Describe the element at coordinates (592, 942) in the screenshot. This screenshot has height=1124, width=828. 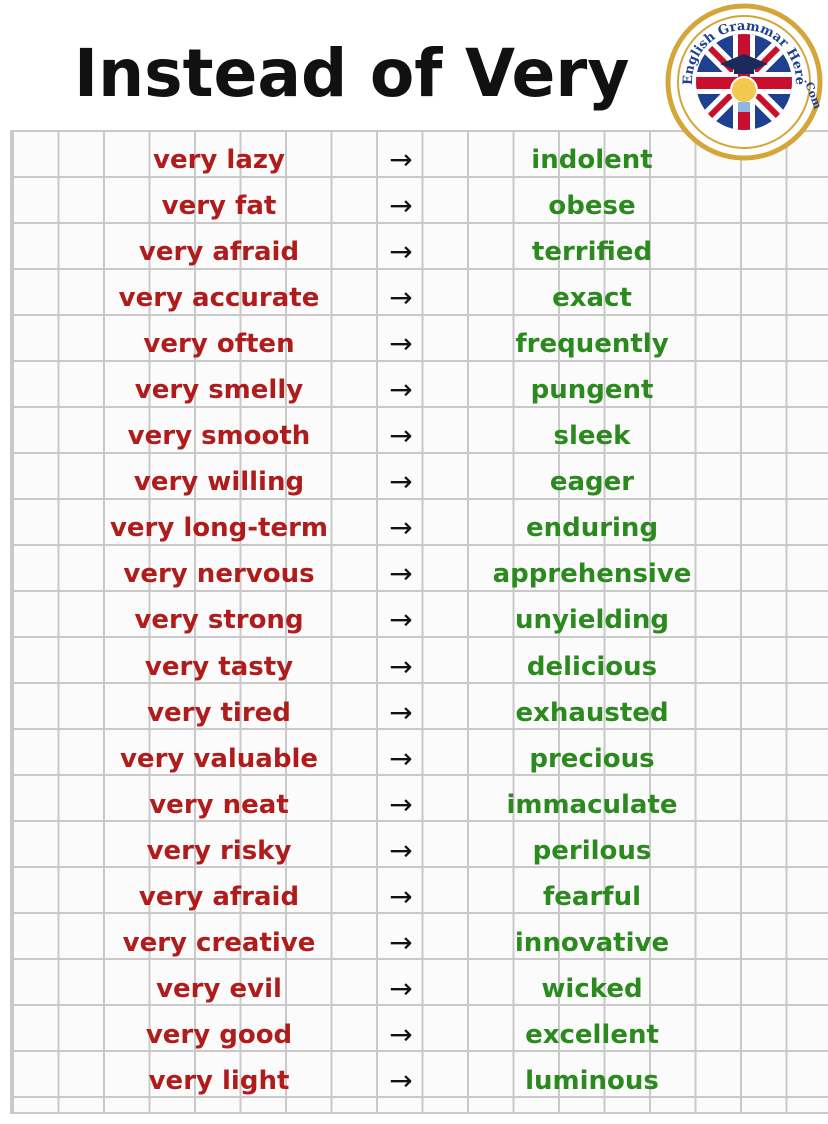
I see `replacement-word: innovative` at that location.